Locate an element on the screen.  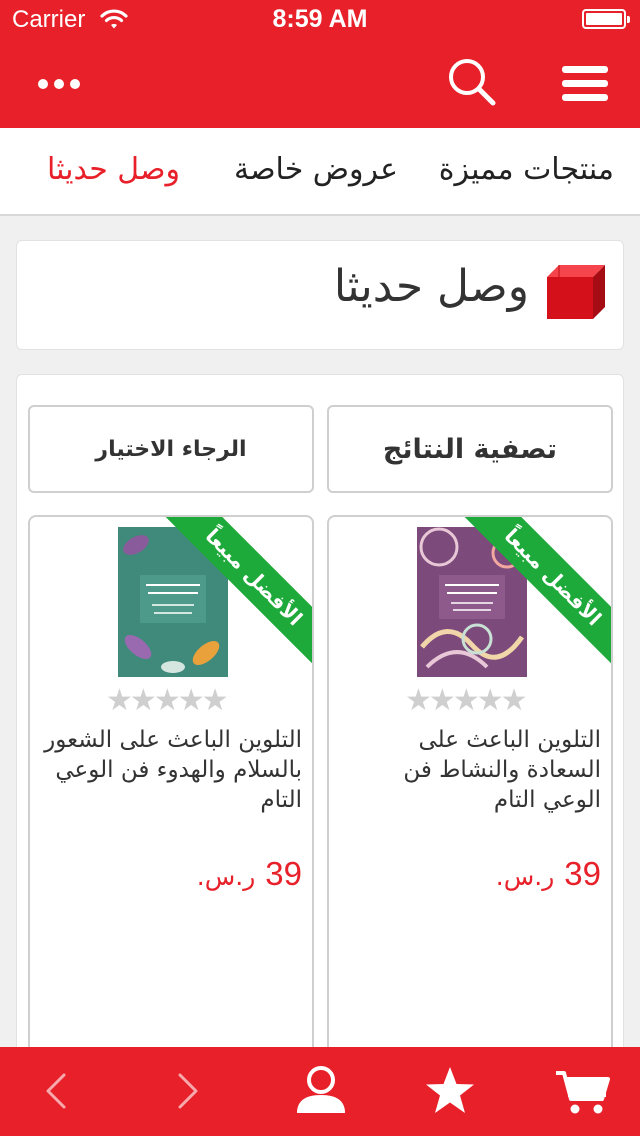
top-nav-bar is located at coordinates (320, 84).